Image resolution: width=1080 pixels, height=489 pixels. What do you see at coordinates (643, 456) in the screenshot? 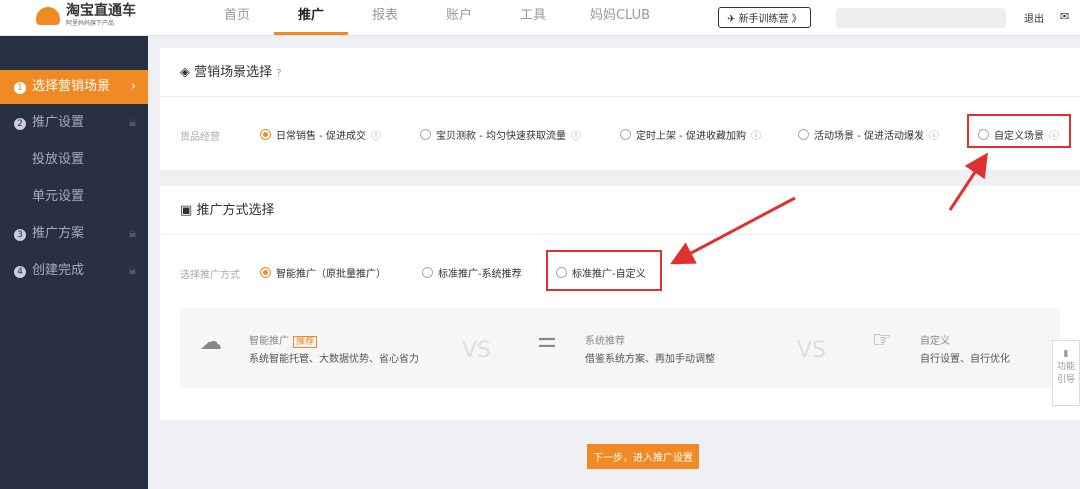
I see `next-step-button: 下一步，进入推广设置` at bounding box center [643, 456].